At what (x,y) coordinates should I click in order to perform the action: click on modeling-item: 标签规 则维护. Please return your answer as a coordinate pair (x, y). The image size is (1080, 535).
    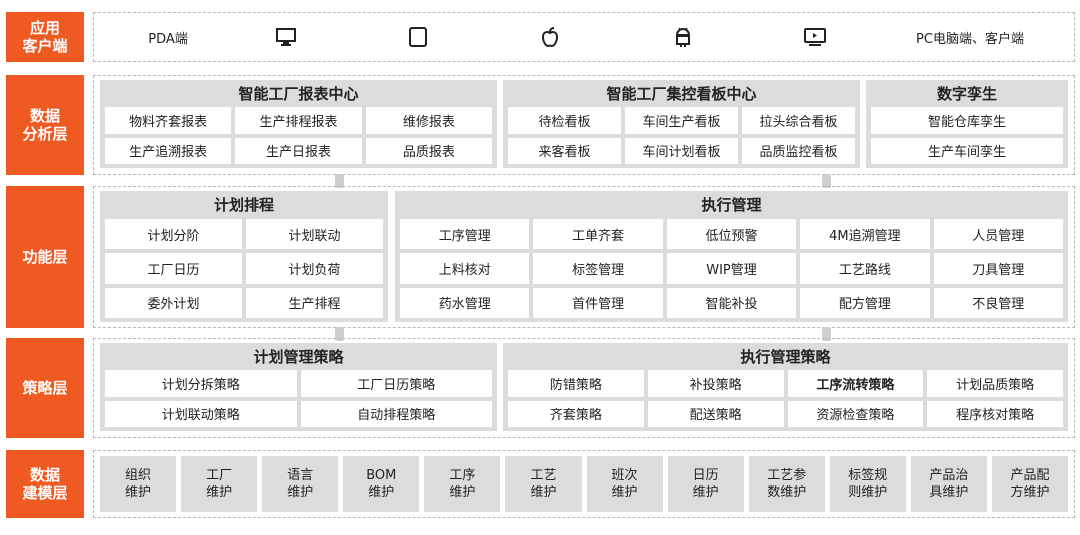
    Looking at the image, I should click on (867, 484).